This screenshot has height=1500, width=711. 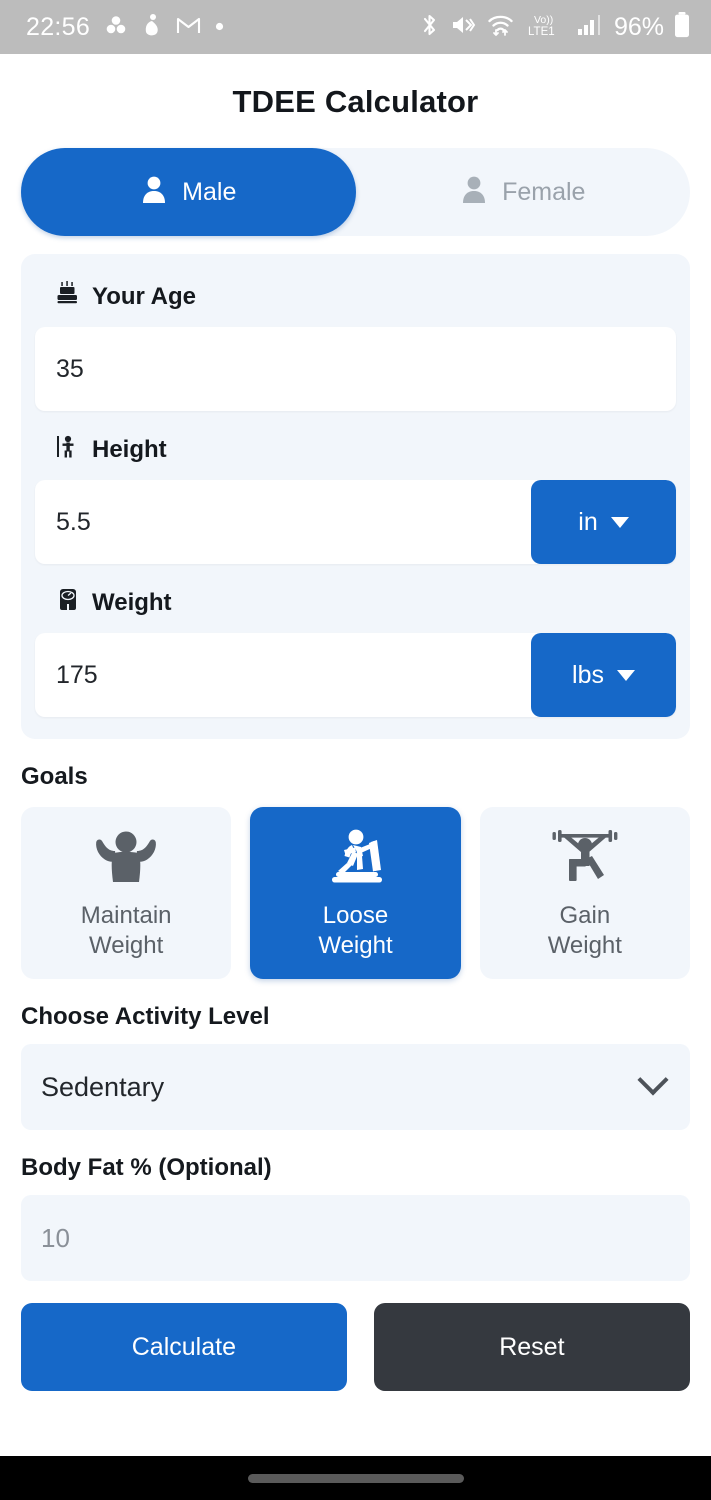 I want to click on body-fat-input, so click(x=355, y=1238).